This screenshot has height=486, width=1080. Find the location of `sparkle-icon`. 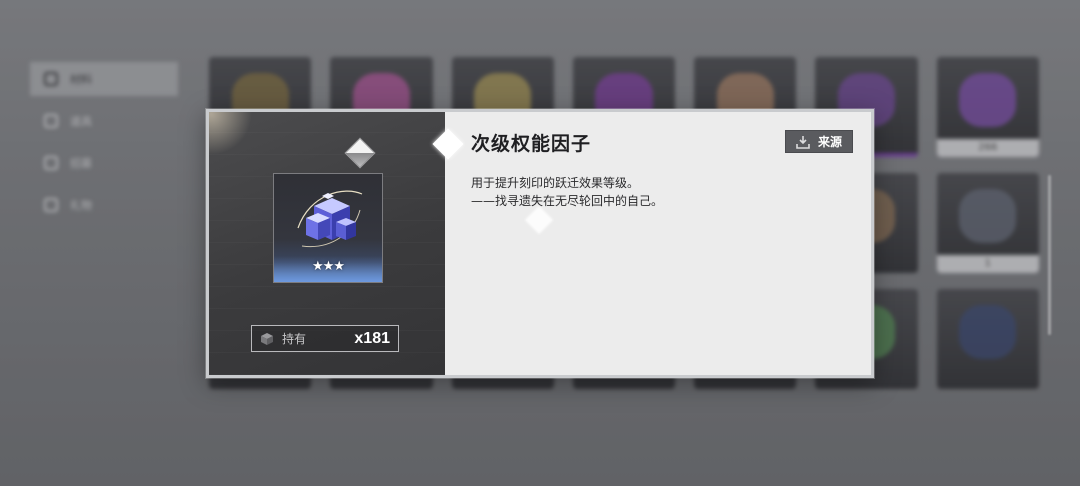

sparkle-icon is located at coordinates (539, 220).